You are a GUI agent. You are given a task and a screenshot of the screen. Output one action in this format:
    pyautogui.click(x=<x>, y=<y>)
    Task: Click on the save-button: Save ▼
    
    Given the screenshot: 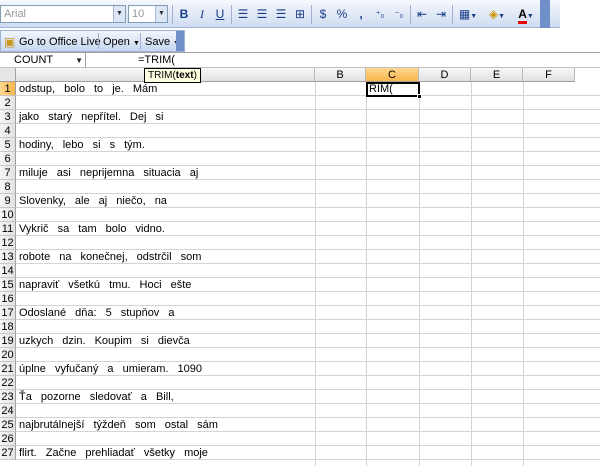 What is the action you would take?
    pyautogui.click(x=162, y=42)
    